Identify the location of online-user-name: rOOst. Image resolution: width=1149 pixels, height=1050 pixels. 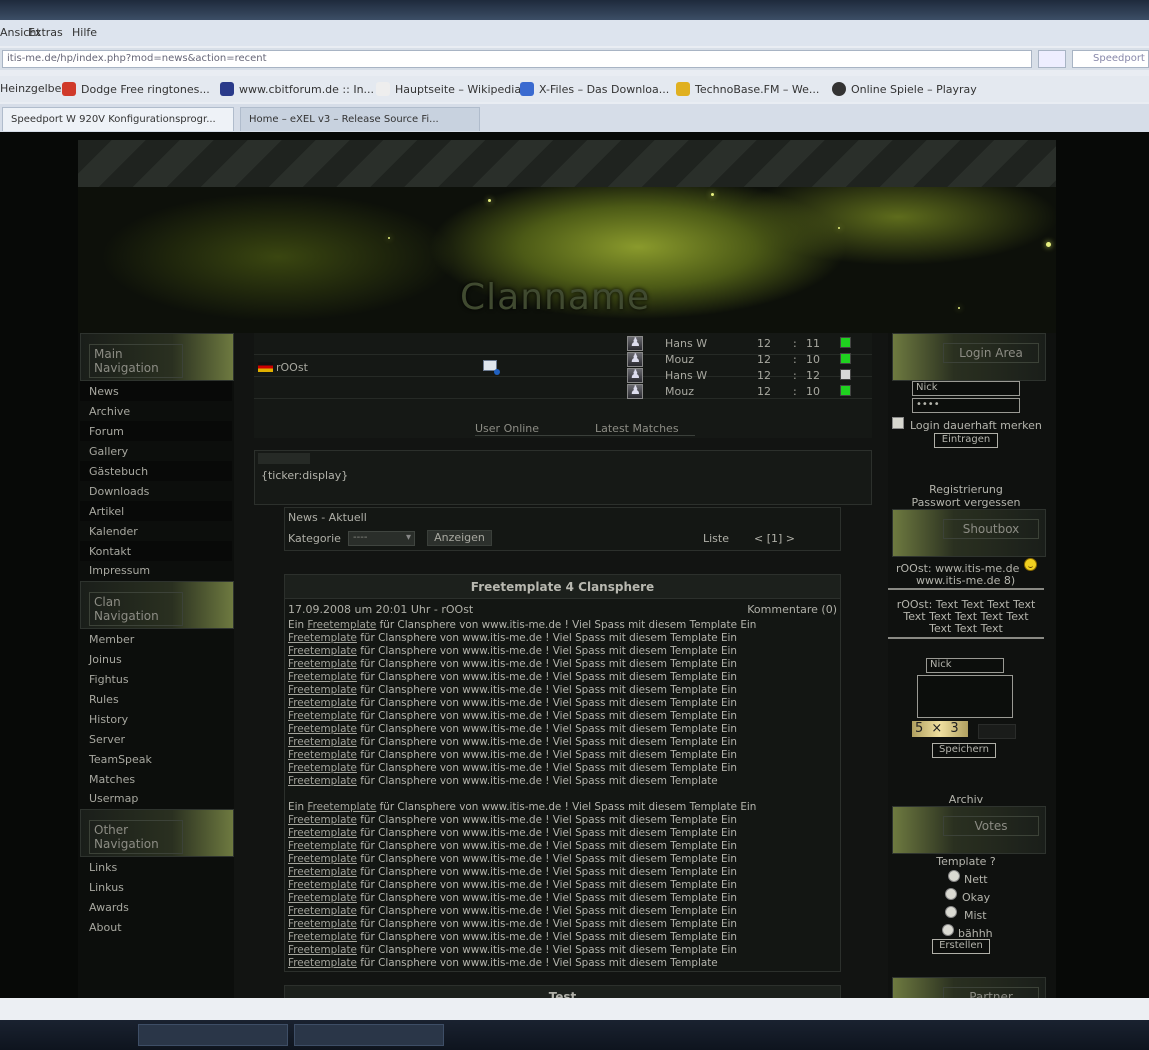
(292, 367).